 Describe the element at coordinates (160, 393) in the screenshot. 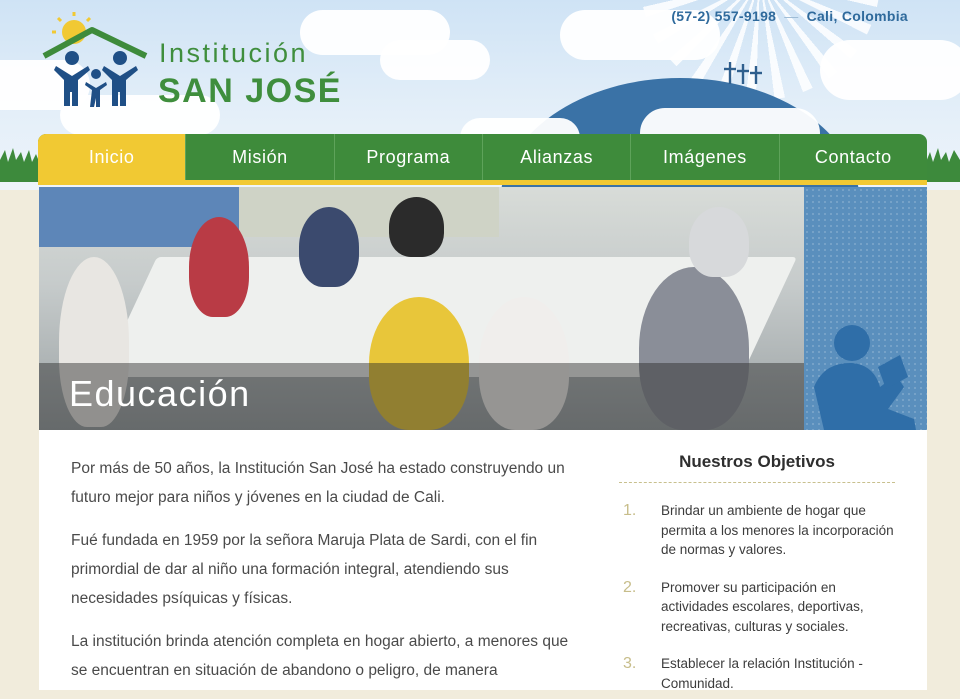

I see `hero-title: Educación` at that location.